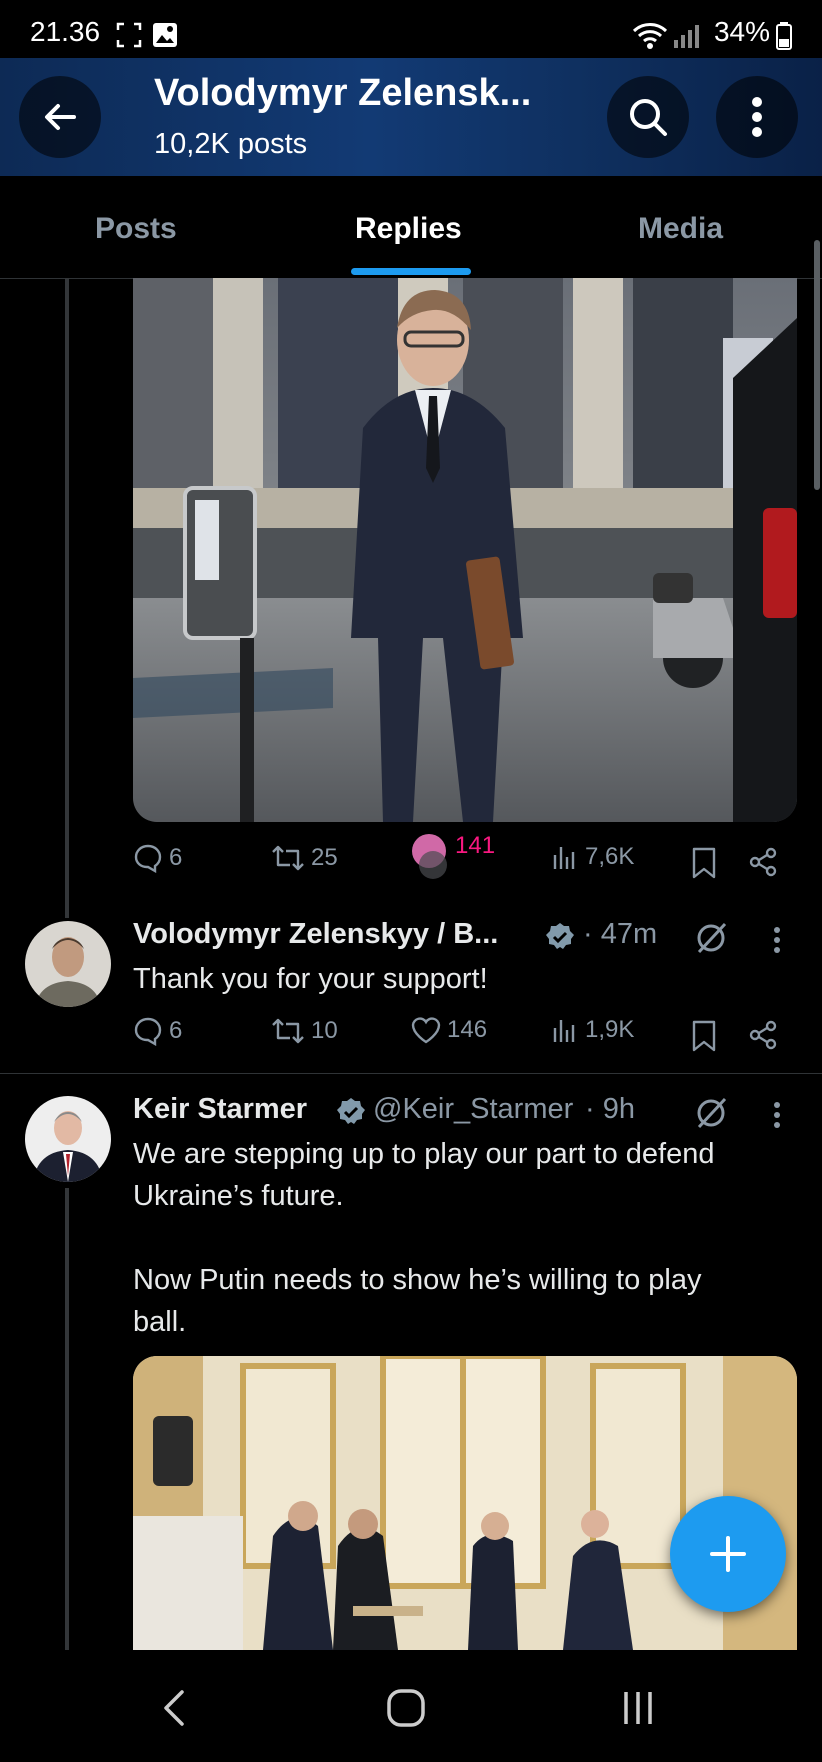 This screenshot has height=1762, width=822. What do you see at coordinates (610, 1109) in the screenshot?
I see `post-time: · 9h` at bounding box center [610, 1109].